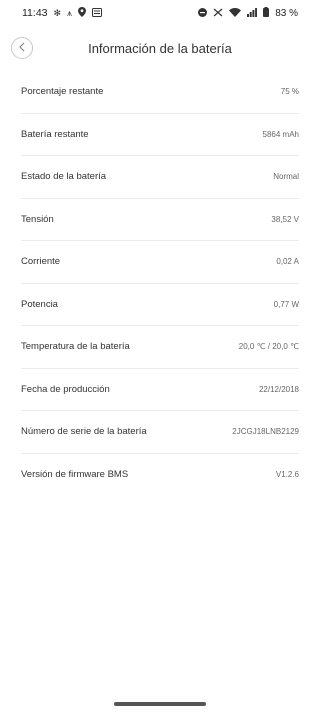  What do you see at coordinates (286, 13) in the screenshot?
I see `battery-percent: 83 %` at bounding box center [286, 13].